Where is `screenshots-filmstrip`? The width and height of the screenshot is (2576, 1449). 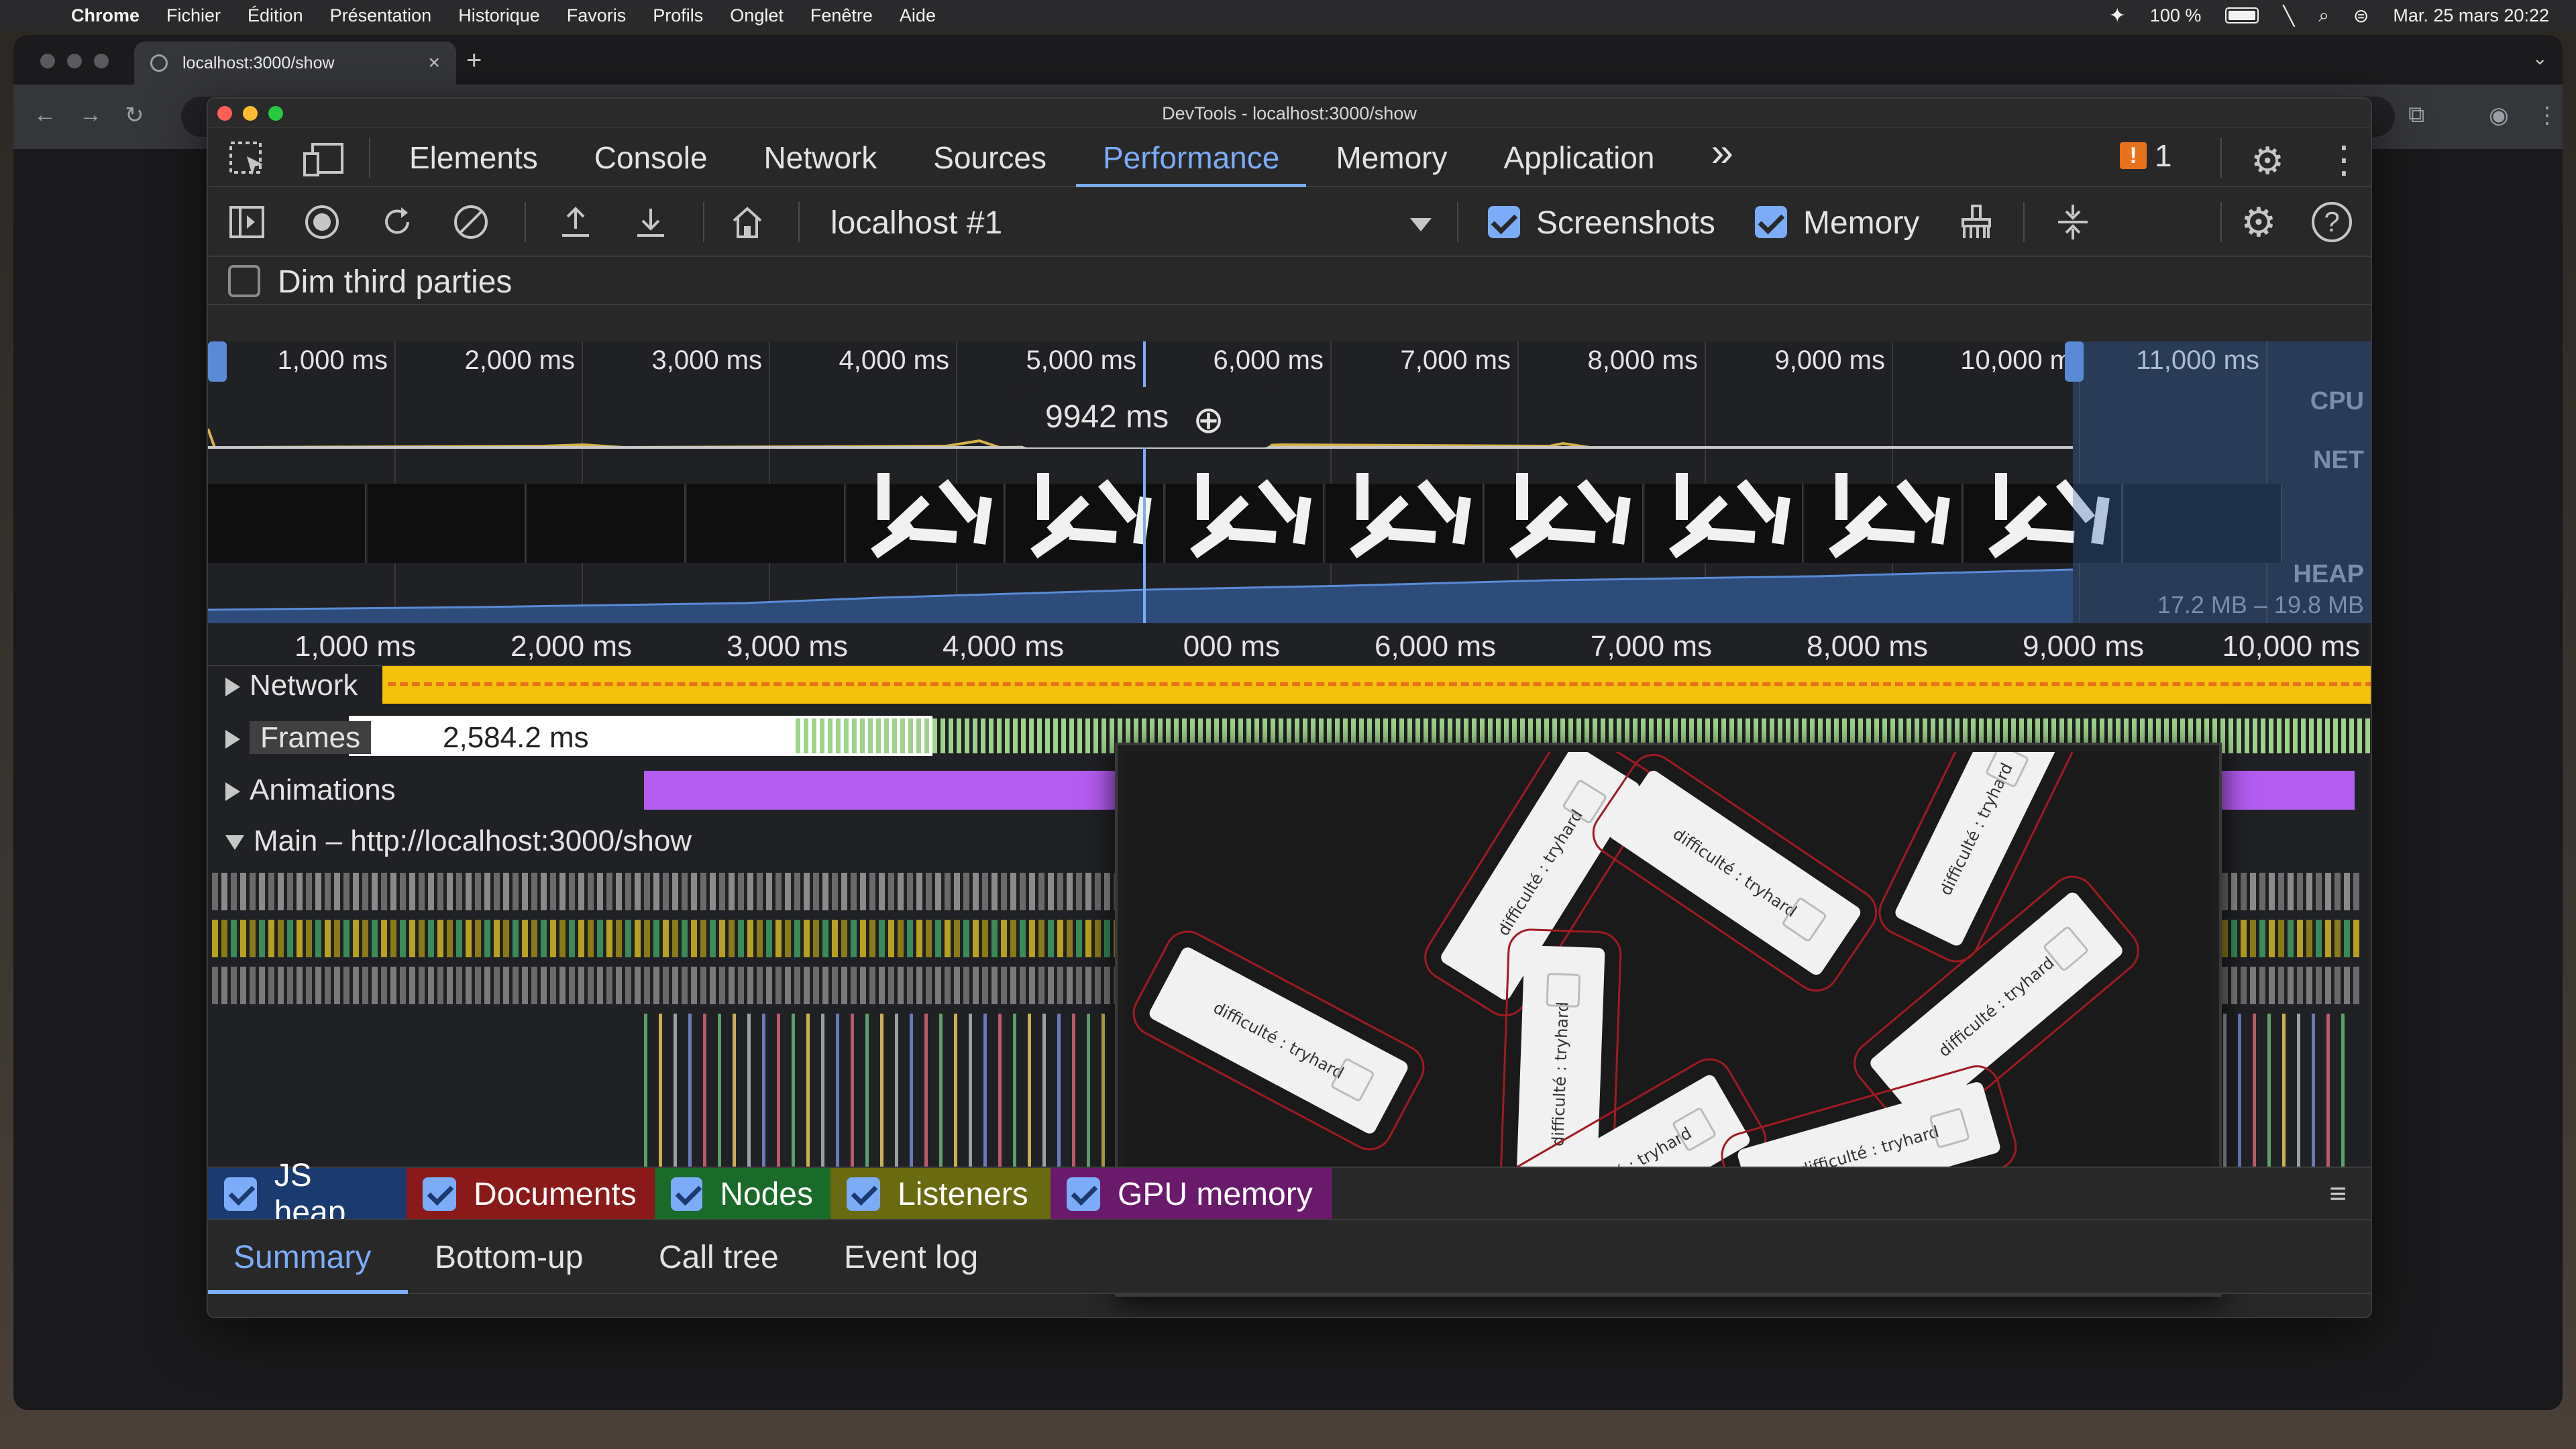
screenshots-filmstrip is located at coordinates (1289, 518).